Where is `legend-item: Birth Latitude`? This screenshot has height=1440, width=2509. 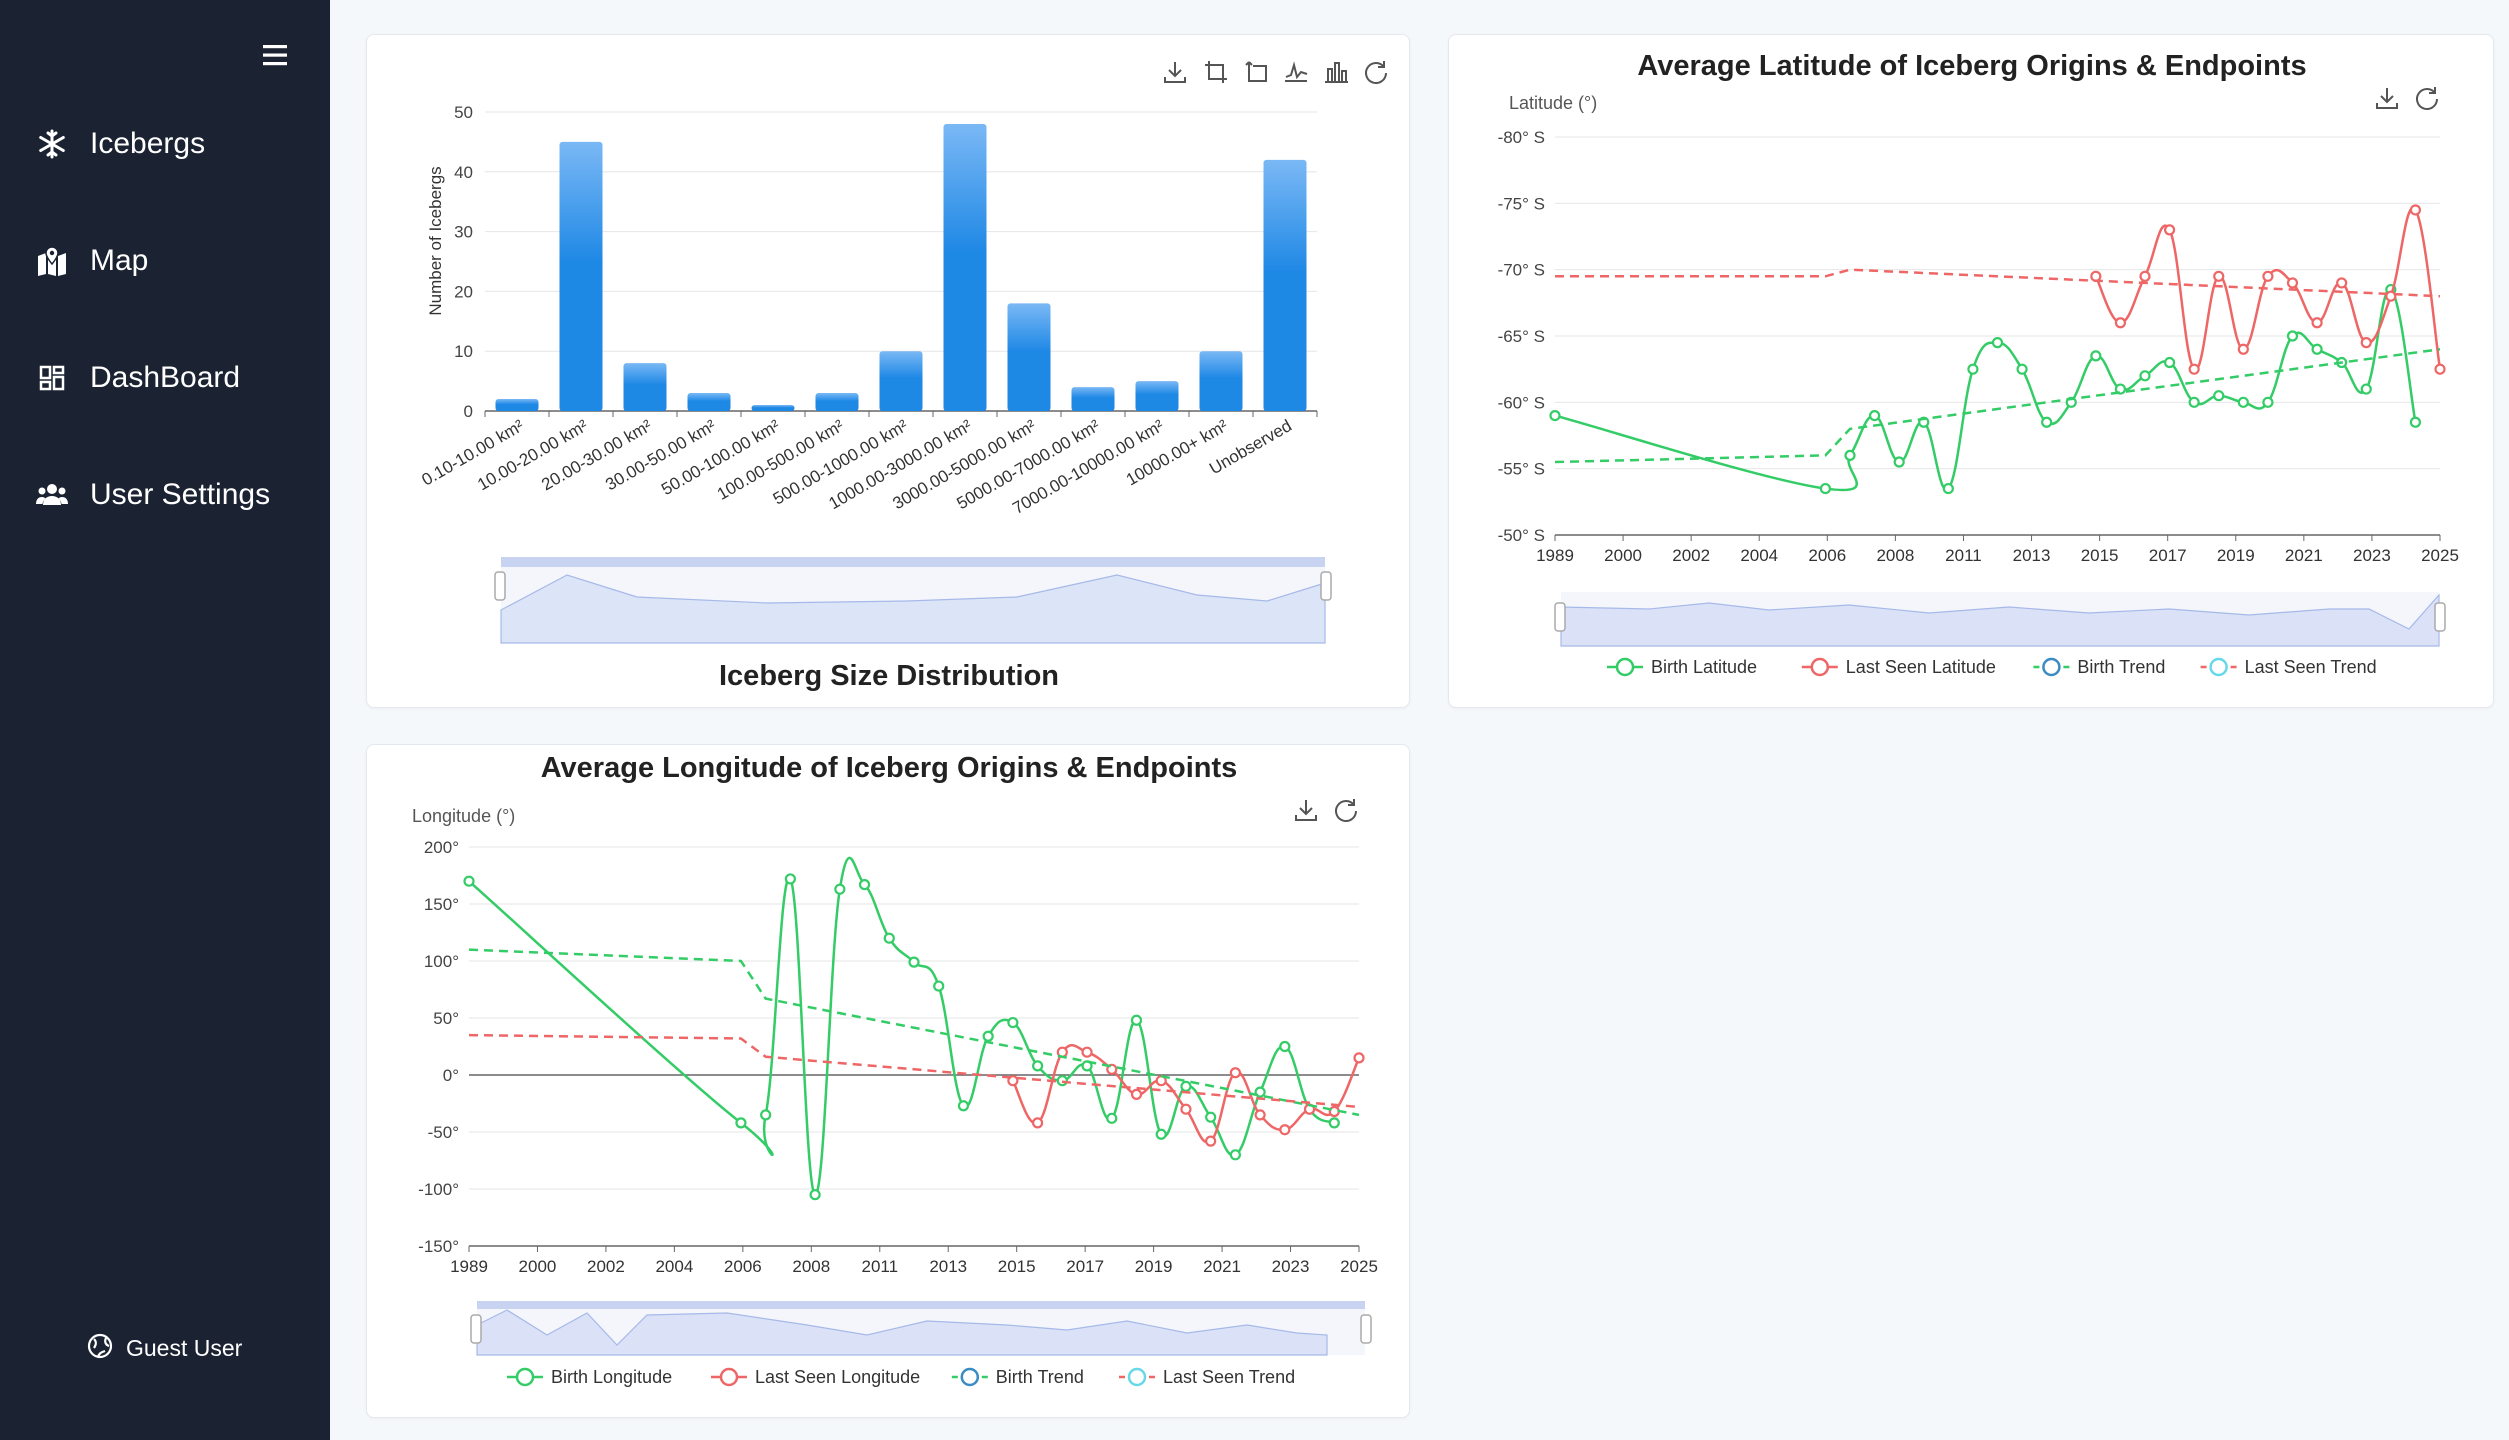
legend-item: Birth Latitude is located at coordinates (1682, 667).